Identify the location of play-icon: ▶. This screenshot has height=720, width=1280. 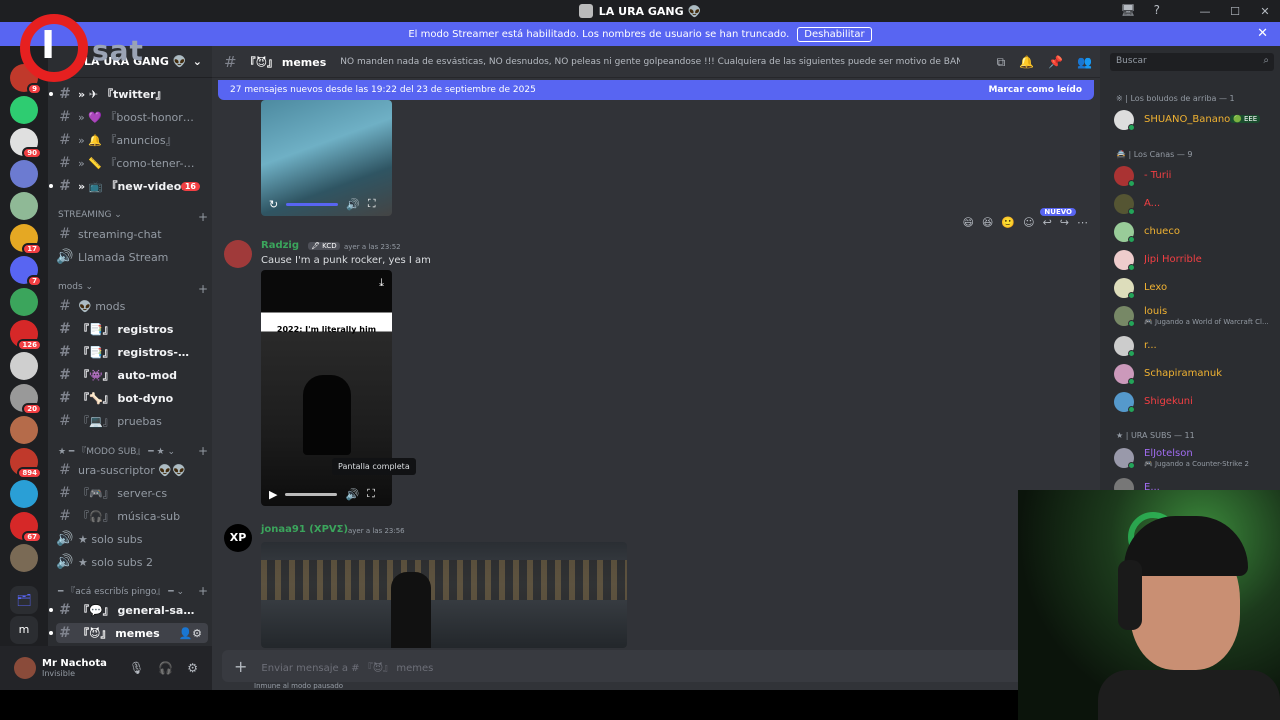
(273, 494).